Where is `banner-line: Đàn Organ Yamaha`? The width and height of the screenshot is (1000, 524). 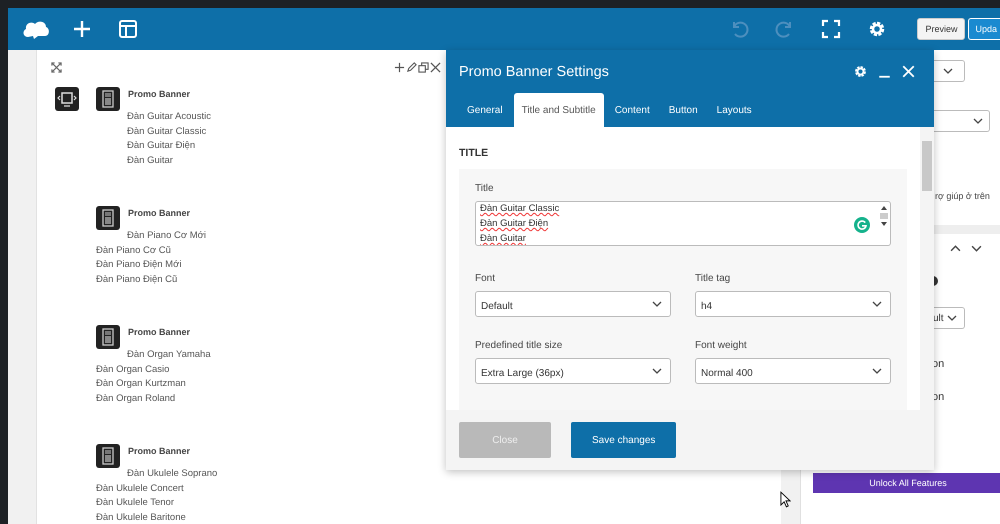 banner-line: Đàn Organ Yamaha is located at coordinates (169, 355).